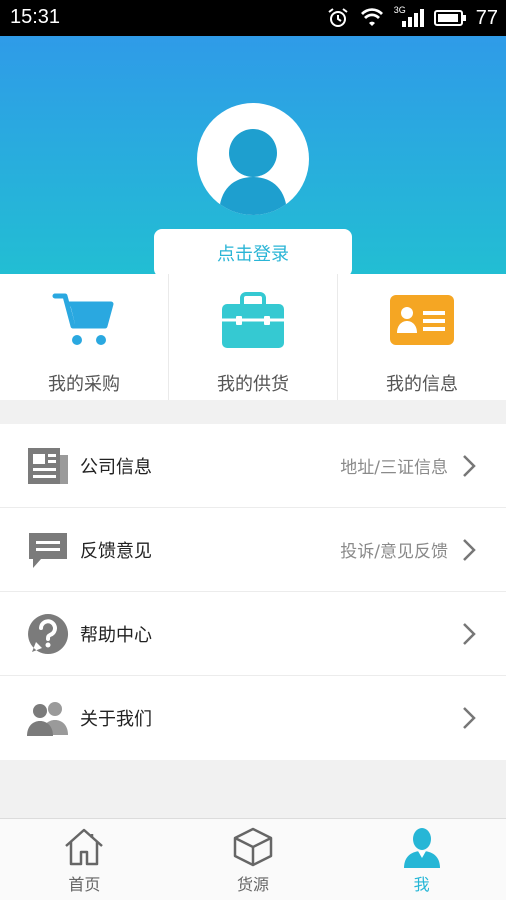 The width and height of the screenshot is (506, 900). Describe the element at coordinates (84, 320) in the screenshot. I see `cart-icon` at that location.